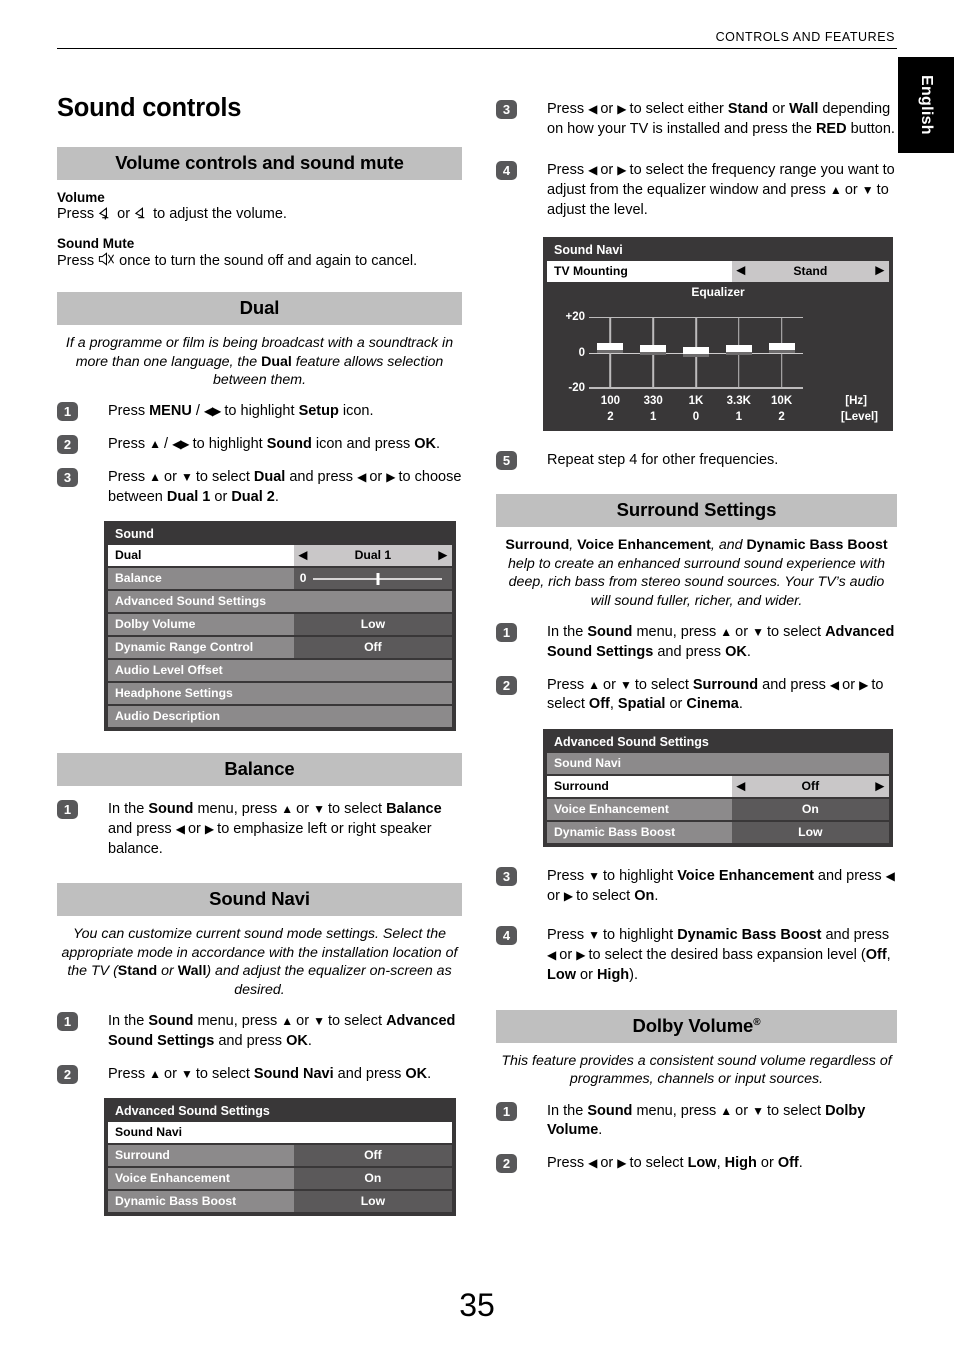 The width and height of the screenshot is (954, 1352). I want to click on step-text: Repeat step 4 for other frequencies., so click(663, 459).